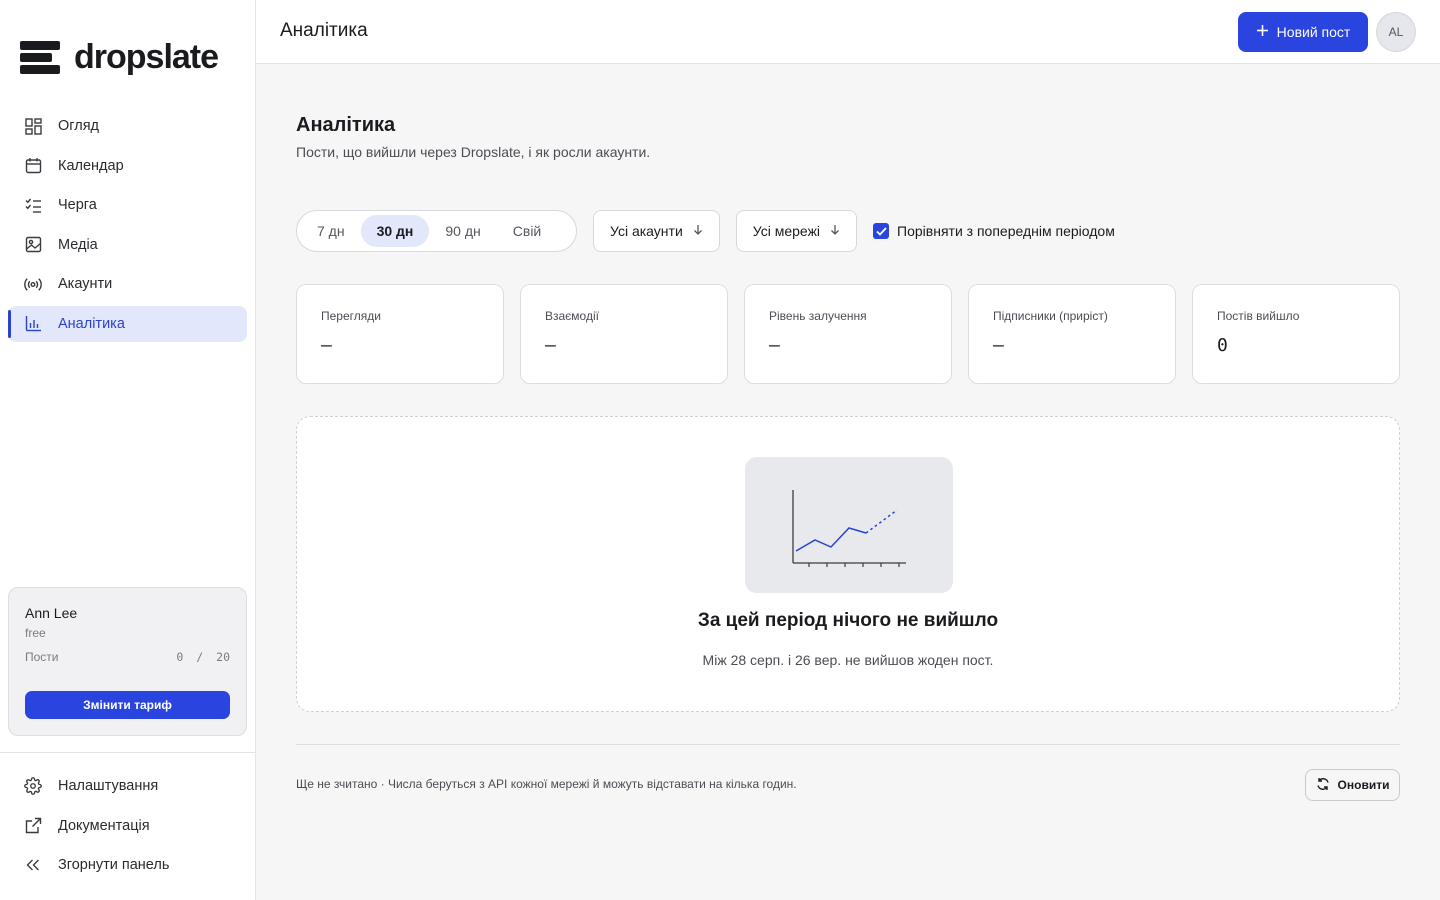 The height and width of the screenshot is (900, 1440). Describe the element at coordinates (462, 231) in the screenshot. I see `range-90d: 90 дн` at that location.